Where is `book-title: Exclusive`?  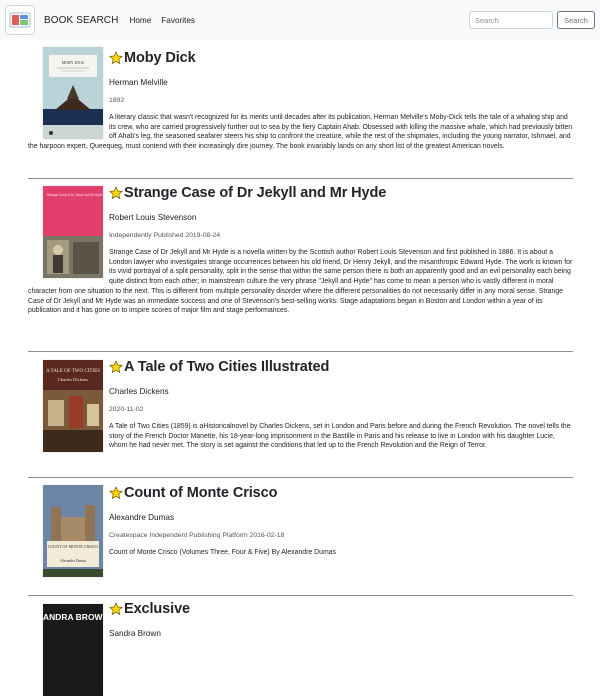
book-title: Exclusive is located at coordinates (157, 609).